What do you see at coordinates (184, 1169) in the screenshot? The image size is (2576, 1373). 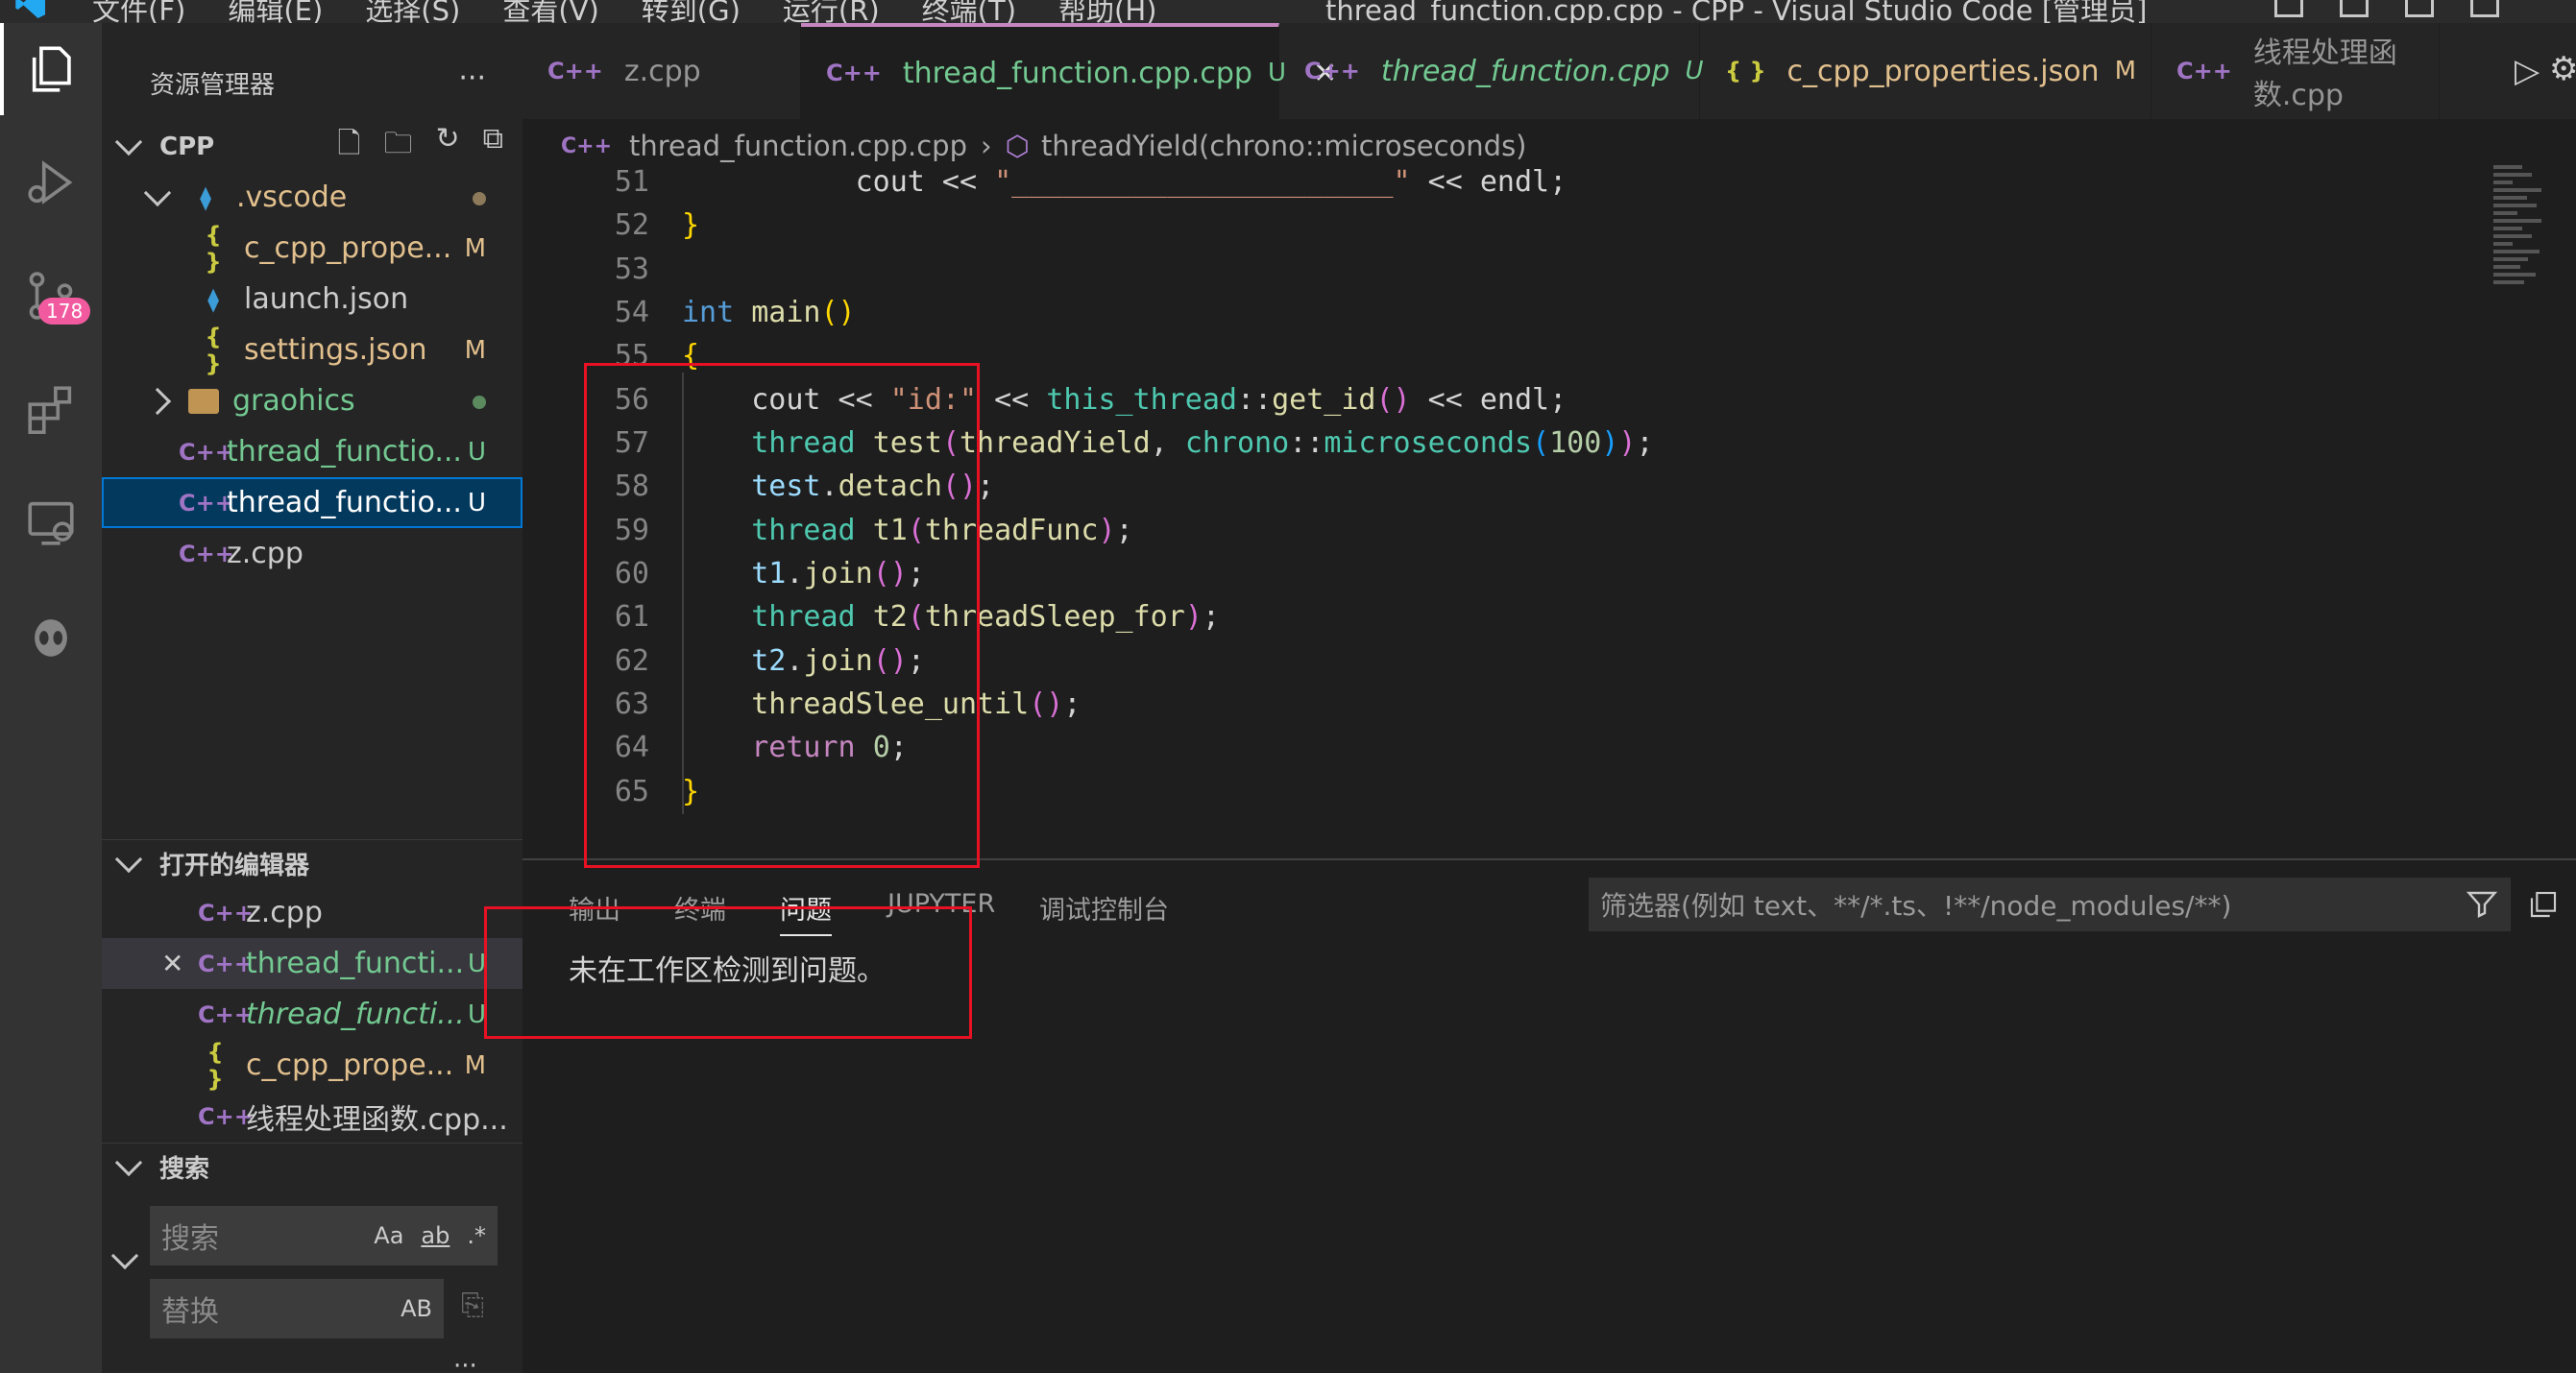 I see `search-title: 搜索` at bounding box center [184, 1169].